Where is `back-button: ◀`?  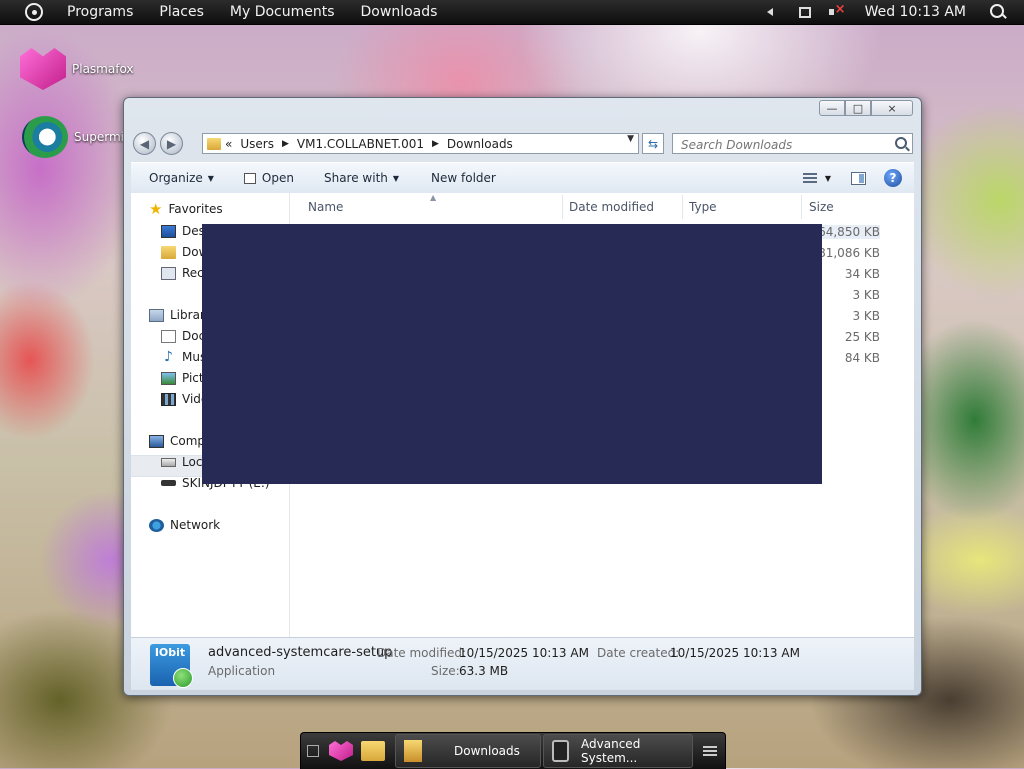
back-button: ◀ is located at coordinates (144, 143).